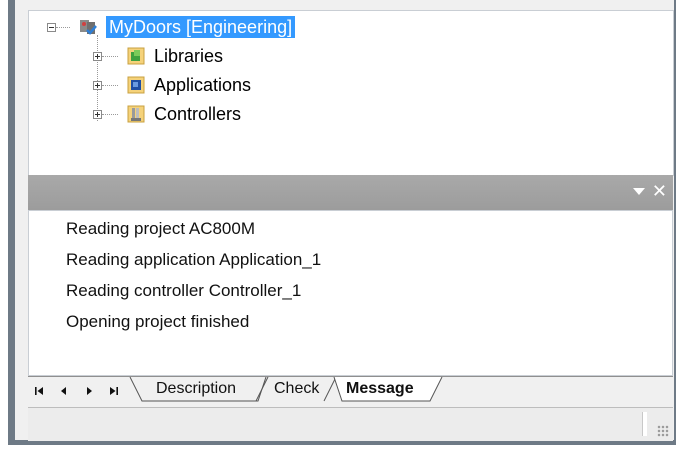 The image size is (678, 449). I want to click on resize-grip-icon, so click(663, 431).